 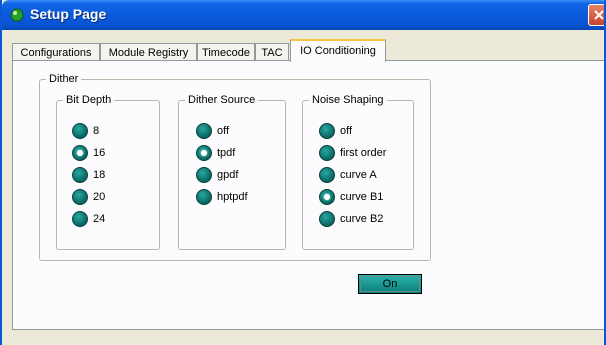 What do you see at coordinates (303, 15) in the screenshot?
I see `title-bar: Setup Page` at bounding box center [303, 15].